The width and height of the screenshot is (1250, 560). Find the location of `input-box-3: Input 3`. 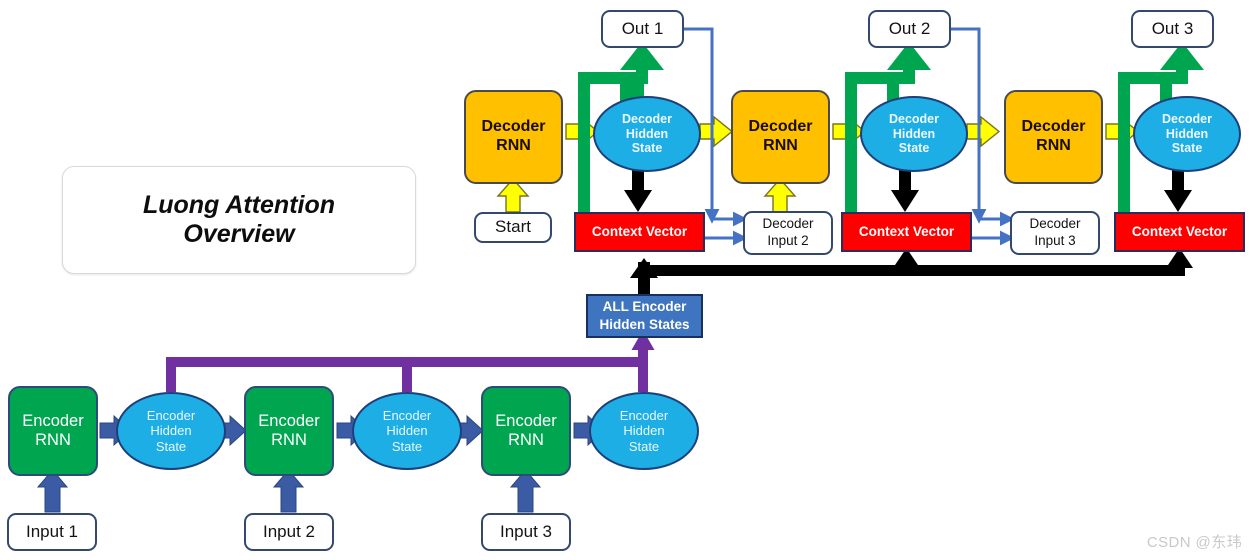

input-box-3: Input 3 is located at coordinates (526, 532).